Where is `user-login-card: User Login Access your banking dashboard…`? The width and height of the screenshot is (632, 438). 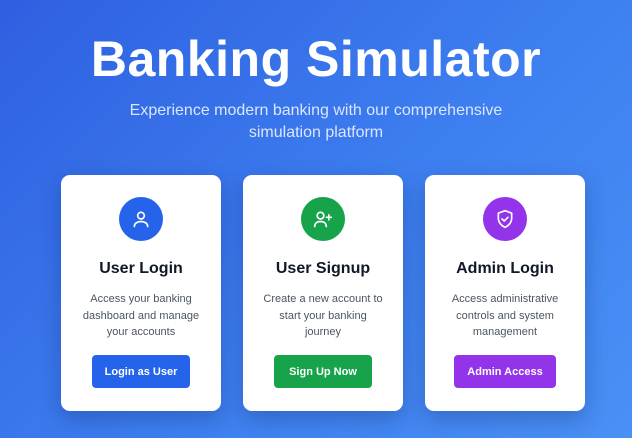 user-login-card: User Login Access your banking dashboard… is located at coordinates (141, 293).